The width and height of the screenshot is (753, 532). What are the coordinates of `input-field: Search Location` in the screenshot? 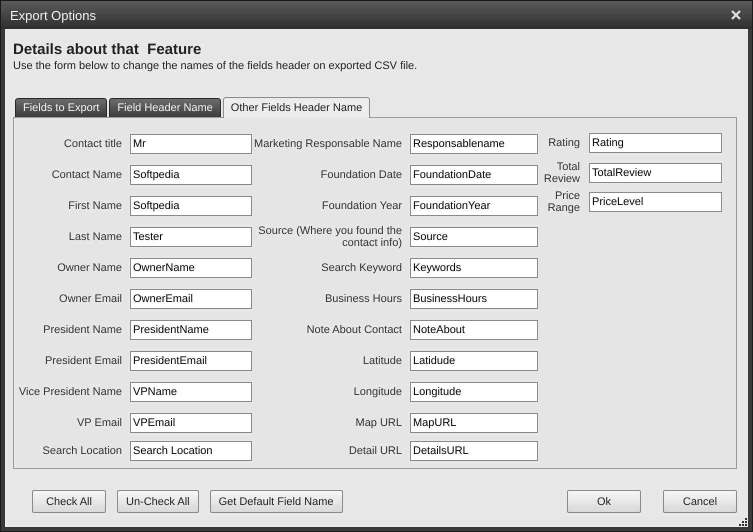 It's located at (191, 451).